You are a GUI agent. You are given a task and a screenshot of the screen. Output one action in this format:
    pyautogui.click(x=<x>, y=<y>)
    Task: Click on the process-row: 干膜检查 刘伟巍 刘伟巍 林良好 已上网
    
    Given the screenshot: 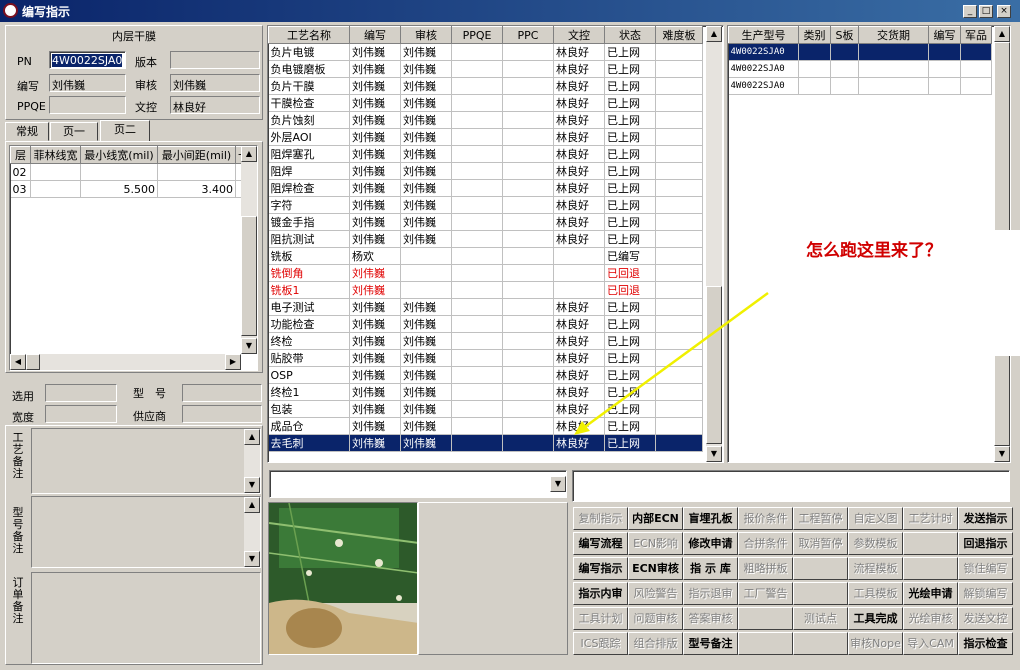 What is the action you would take?
    pyautogui.click(x=485, y=103)
    